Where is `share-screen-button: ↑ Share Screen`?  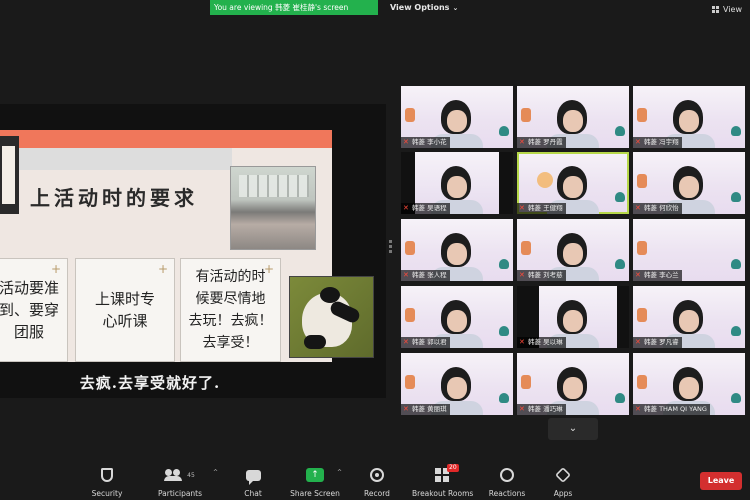
share-screen-button: ↑ Share Screen is located at coordinates (315, 482).